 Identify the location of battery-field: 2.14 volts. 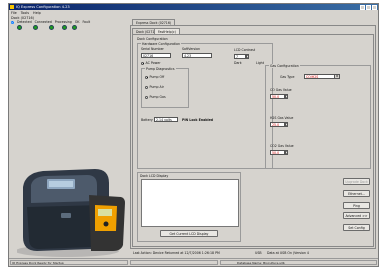
(166, 119).